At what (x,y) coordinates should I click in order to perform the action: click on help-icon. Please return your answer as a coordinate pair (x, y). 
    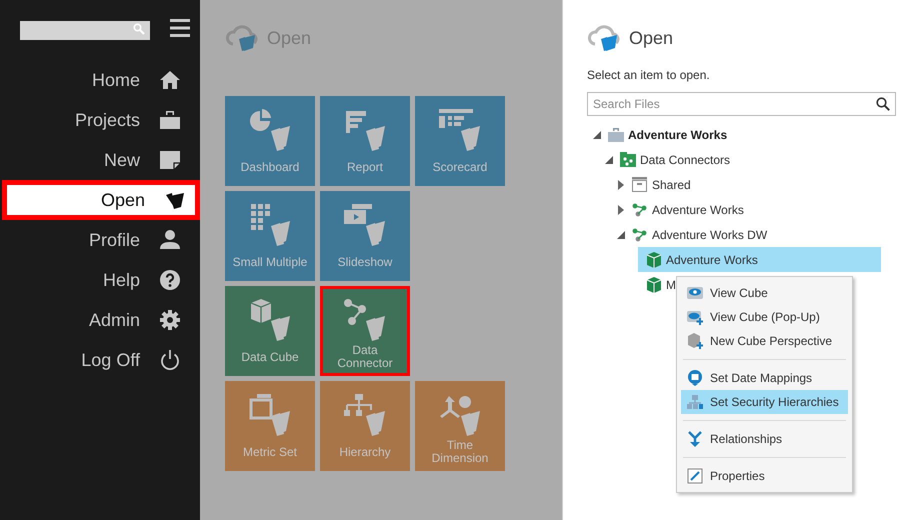
    Looking at the image, I should click on (170, 280).